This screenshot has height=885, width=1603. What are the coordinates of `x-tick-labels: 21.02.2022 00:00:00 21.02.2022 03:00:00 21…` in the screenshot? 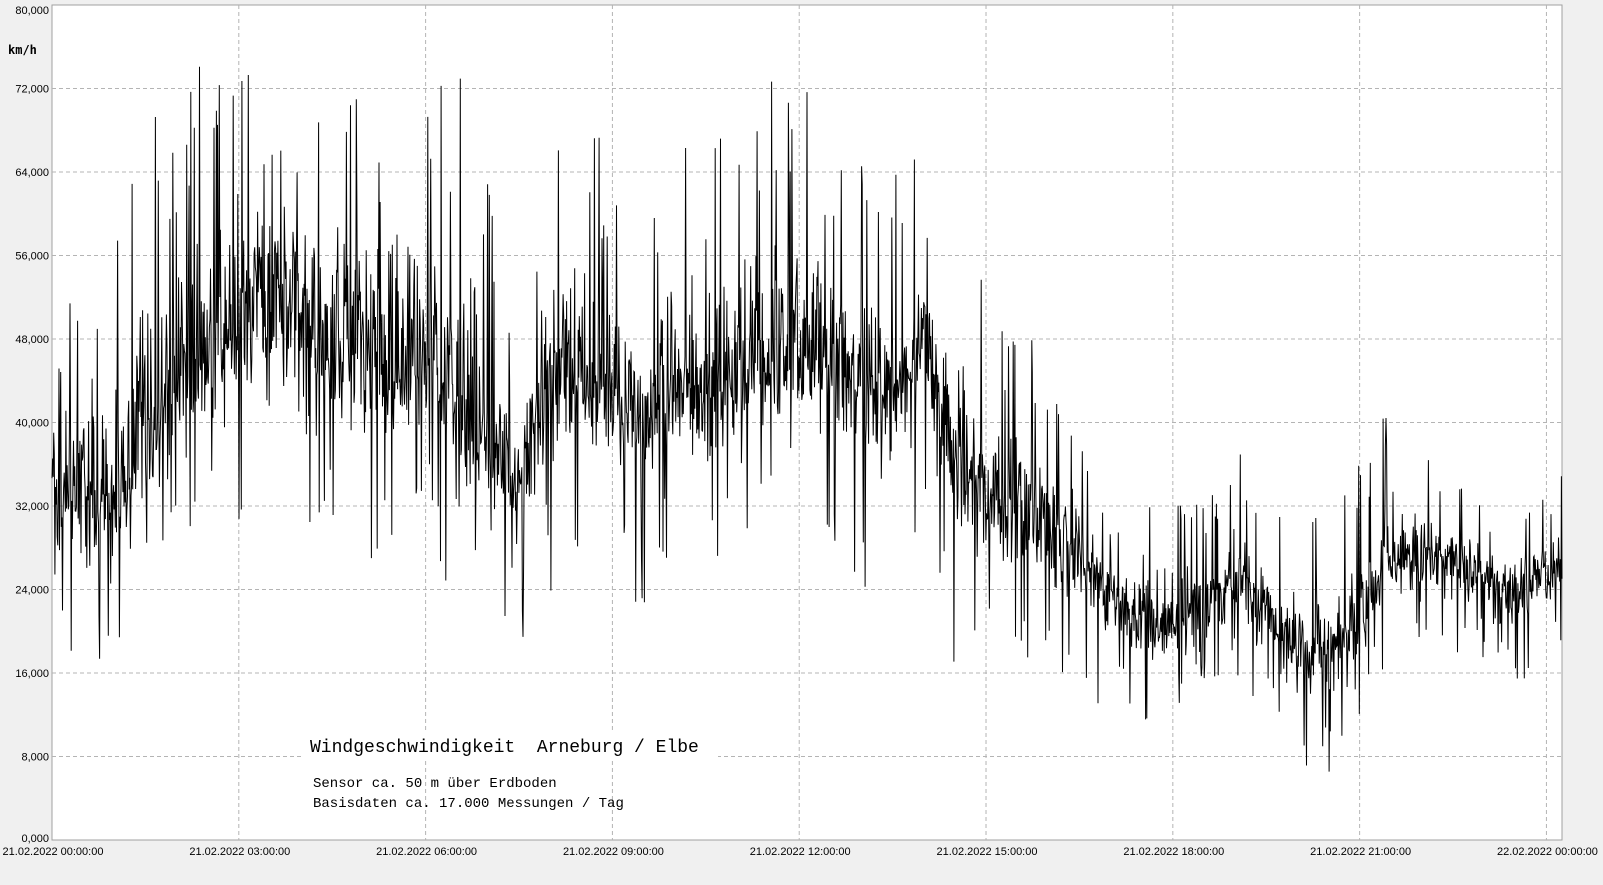 It's located at (800, 852).